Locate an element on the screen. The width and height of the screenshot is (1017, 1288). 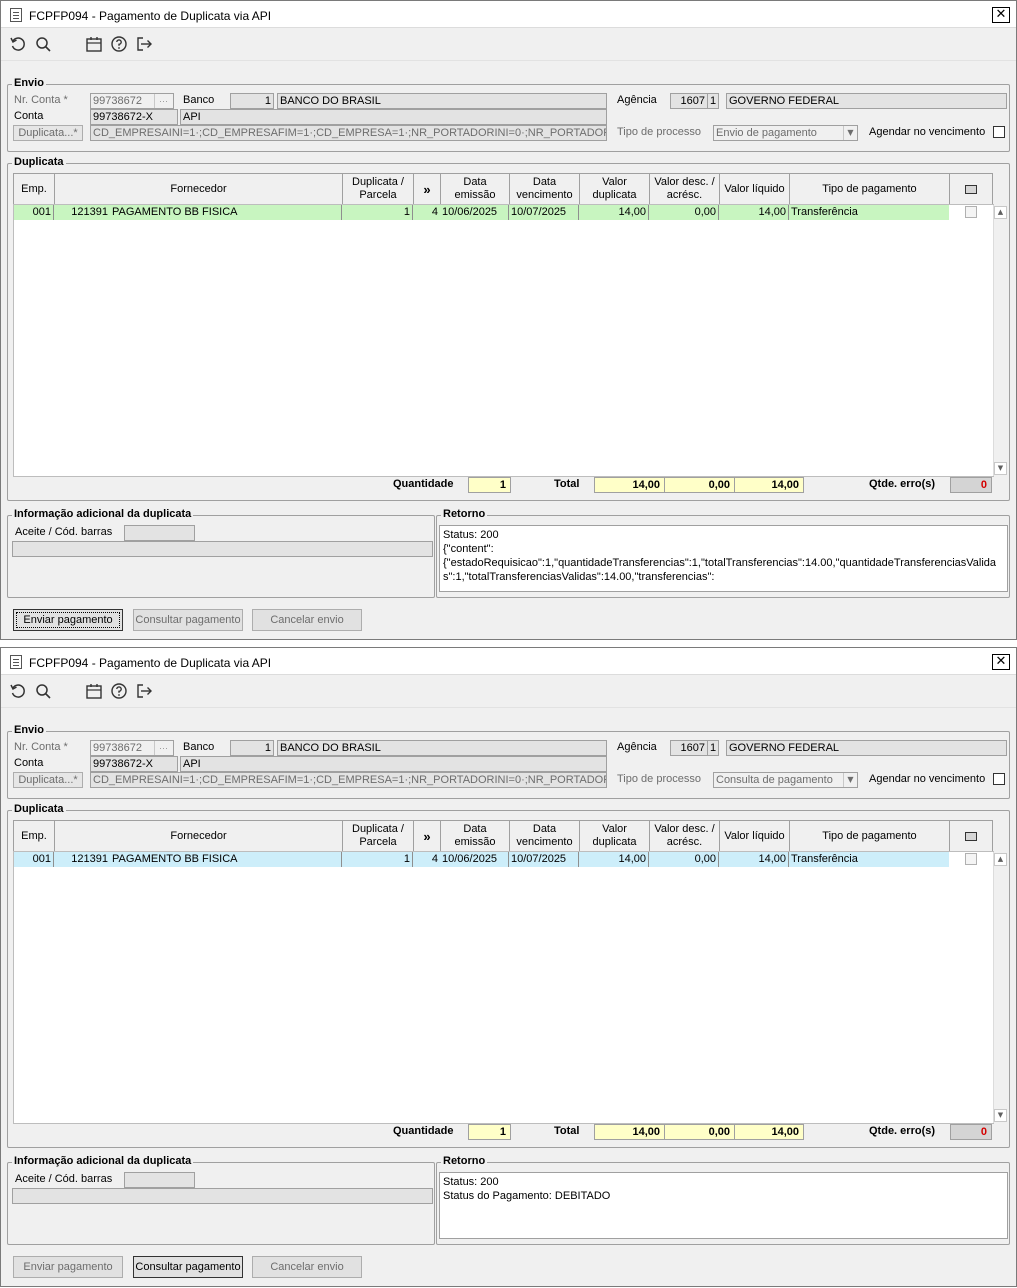
nr-conta-value: 99738672 is located at coordinates (117, 101).